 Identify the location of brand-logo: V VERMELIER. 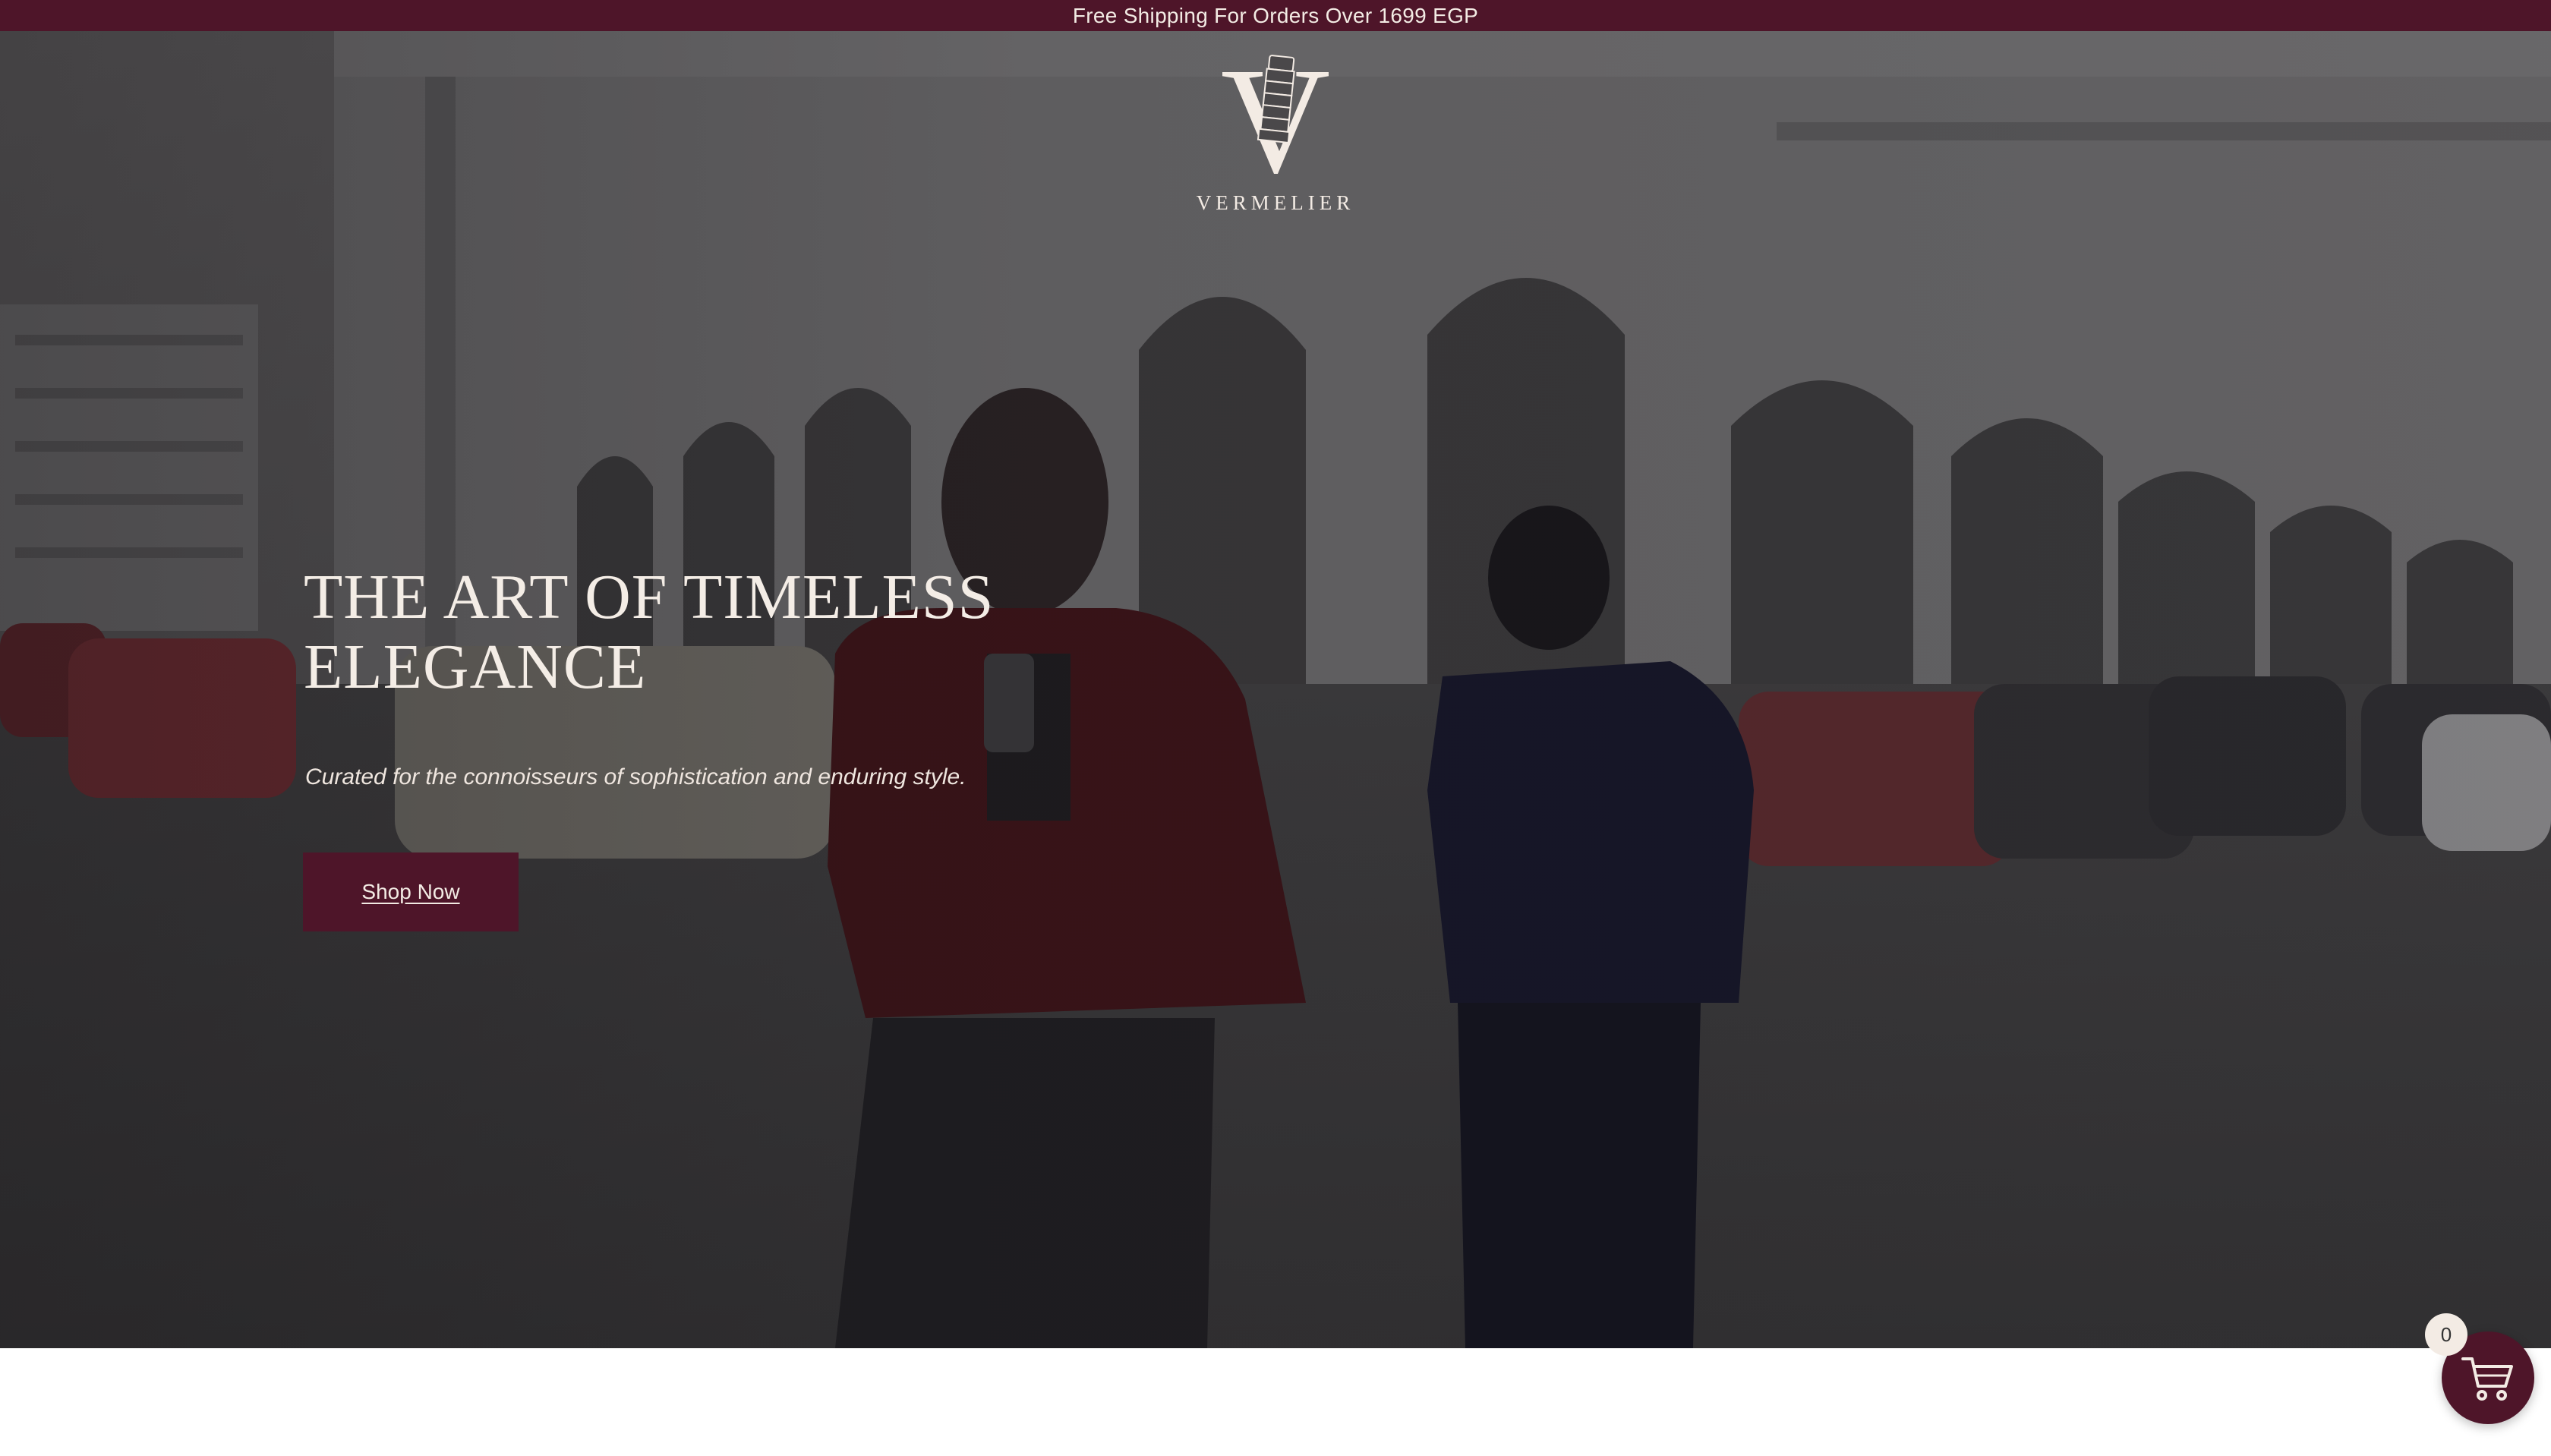
(1275, 134).